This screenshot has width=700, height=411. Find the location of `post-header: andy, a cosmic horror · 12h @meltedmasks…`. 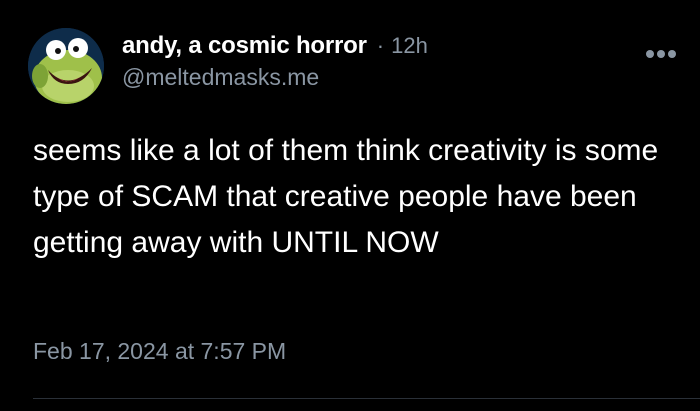

post-header: andy, a cosmic horror · 12h @meltedmasks… is located at coordinates (371, 61).